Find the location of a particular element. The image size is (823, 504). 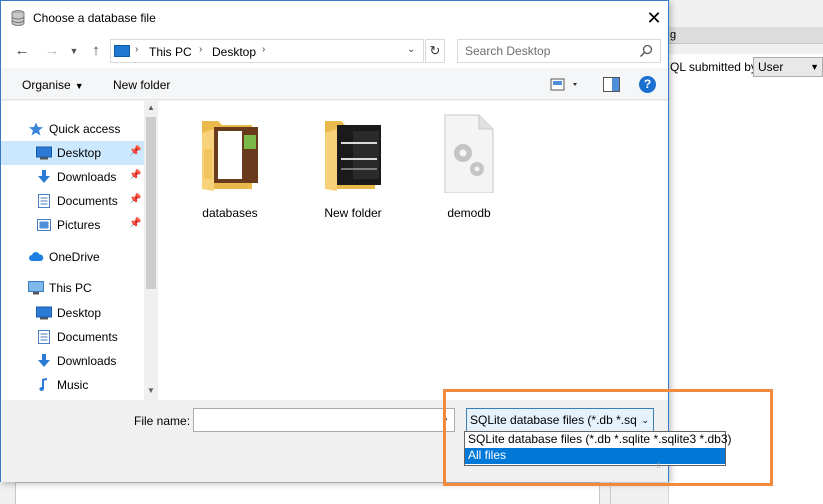

address-dropdown-chevron-icon: ⌄ is located at coordinates (411, 49).